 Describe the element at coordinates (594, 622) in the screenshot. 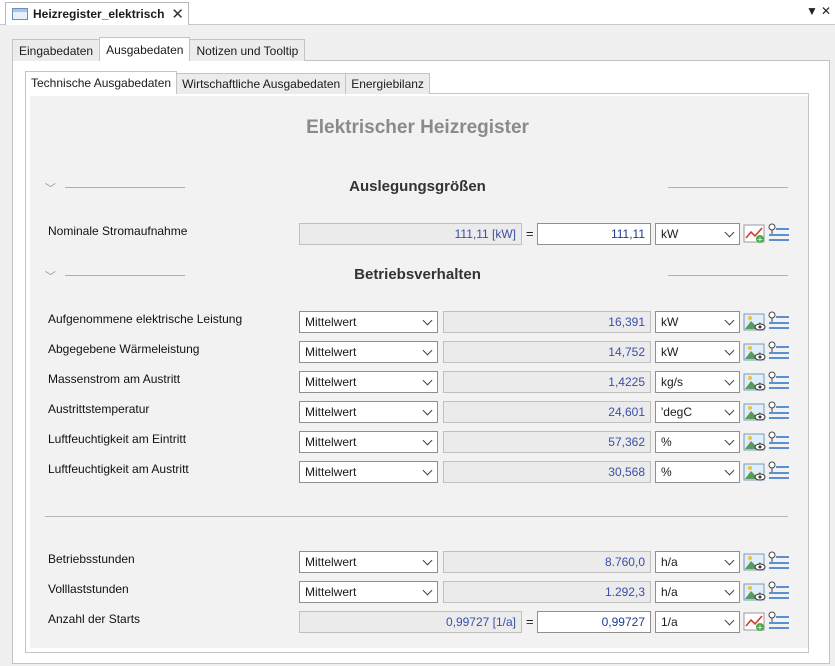

I see `value-input: 0,99727` at that location.